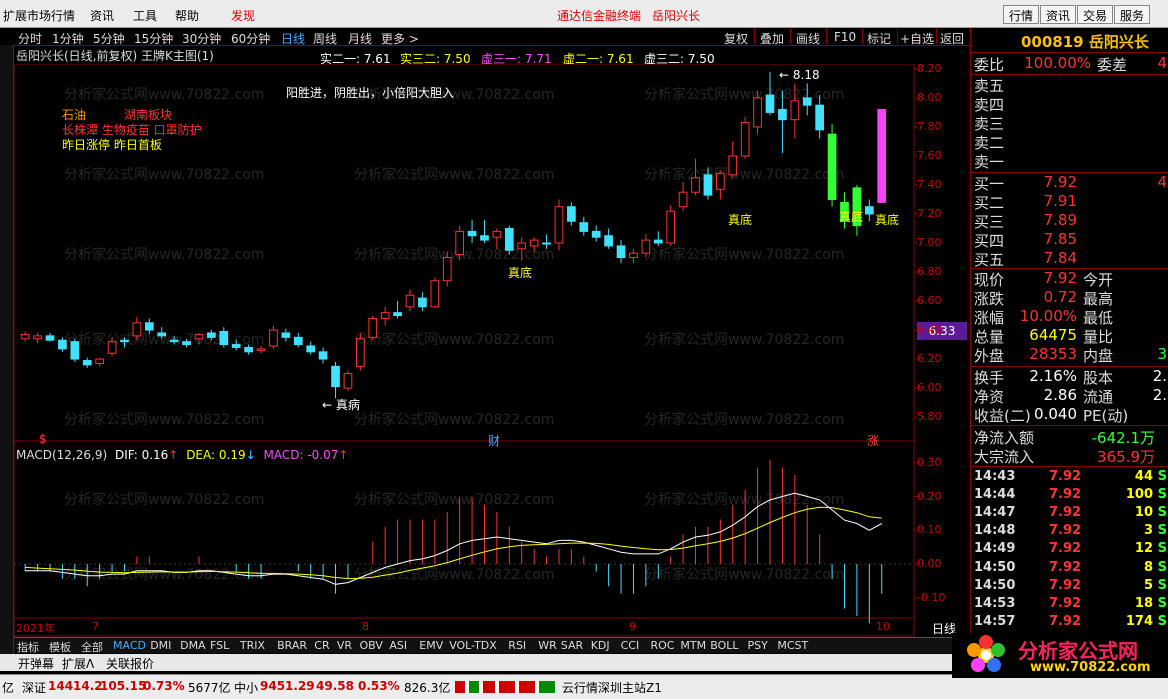  What do you see at coordinates (517, 645) in the screenshot?
I see `indicator-tab: RSI` at bounding box center [517, 645].